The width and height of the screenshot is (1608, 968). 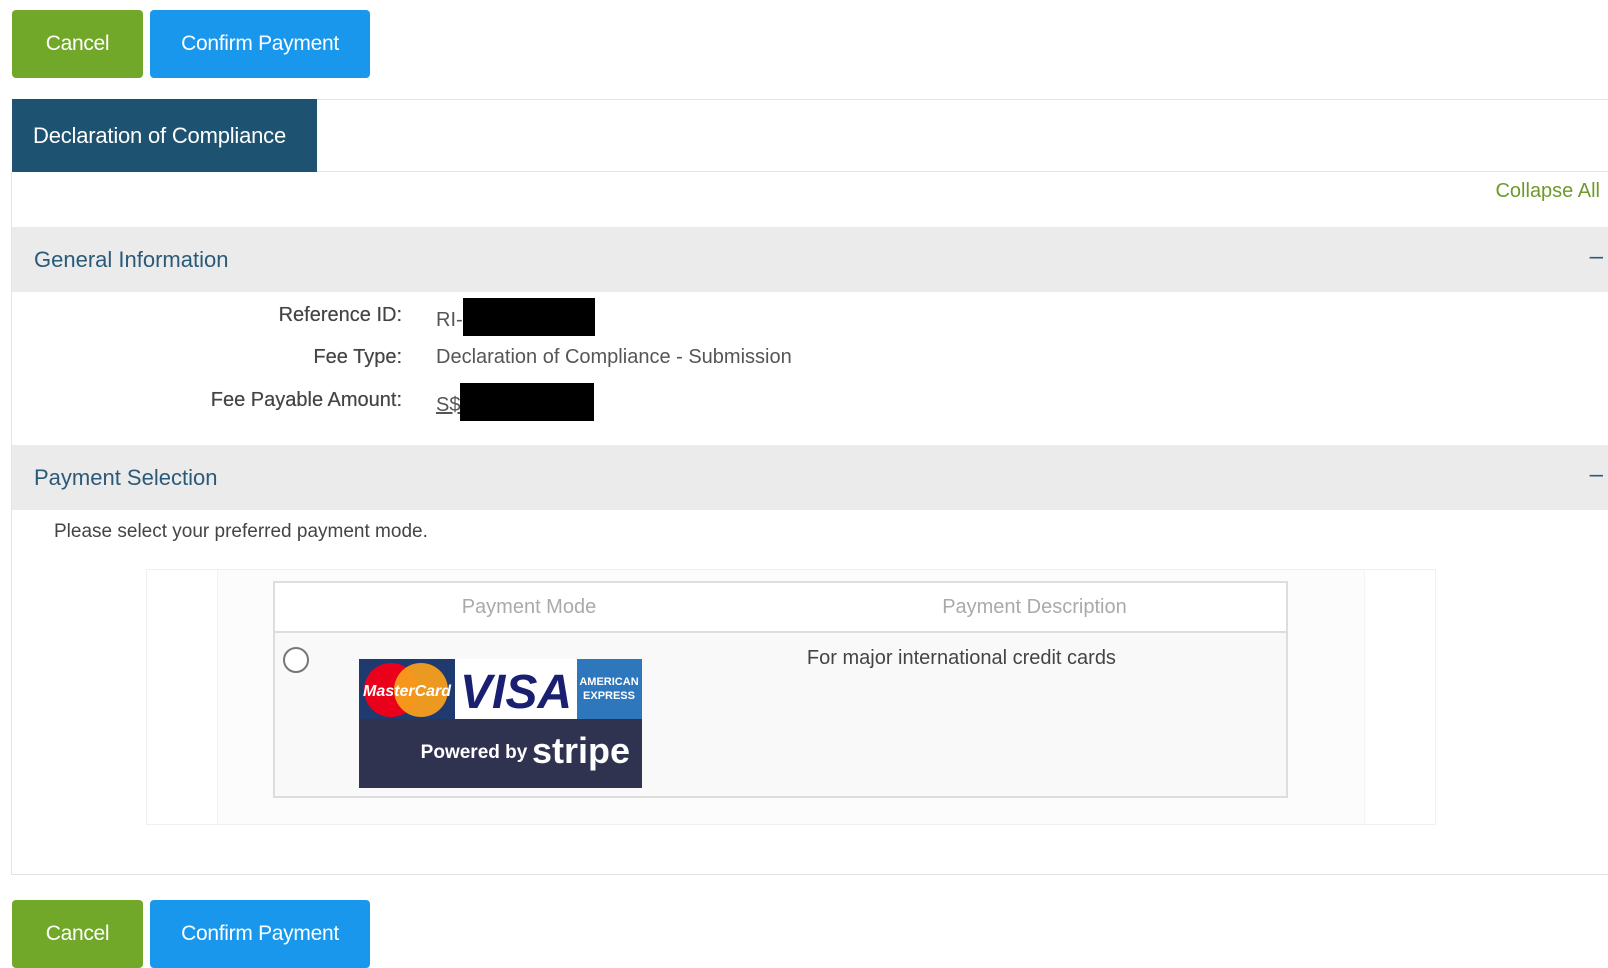 I want to click on info-row-fee-amount: Fee Payable Amount: S$, so click(x=462, y=402).